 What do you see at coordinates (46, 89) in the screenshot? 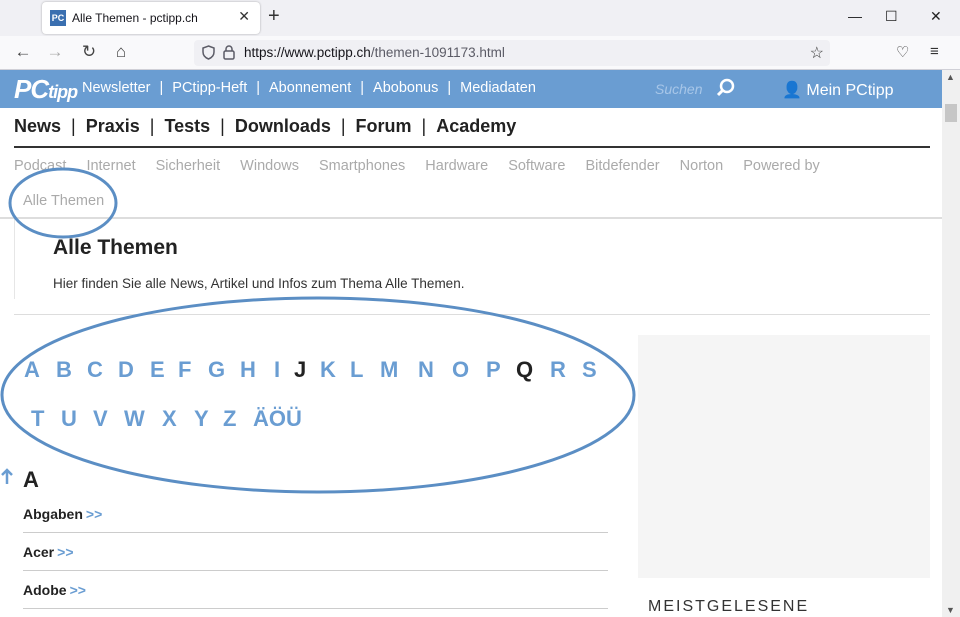
I see `site-logo: PCtipp` at bounding box center [46, 89].